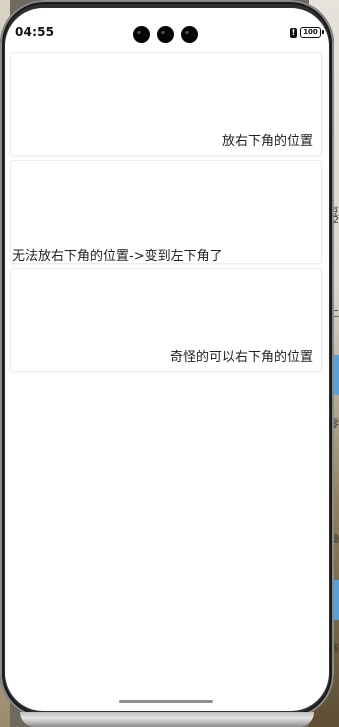 The image size is (339, 727). I want to click on status-icons: ! 100, so click(307, 32).